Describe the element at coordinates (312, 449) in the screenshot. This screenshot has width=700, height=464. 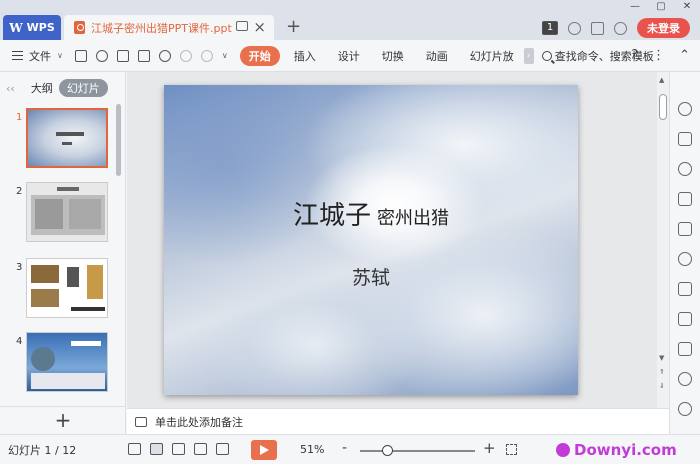
I see `zoom-level: 51%` at that location.